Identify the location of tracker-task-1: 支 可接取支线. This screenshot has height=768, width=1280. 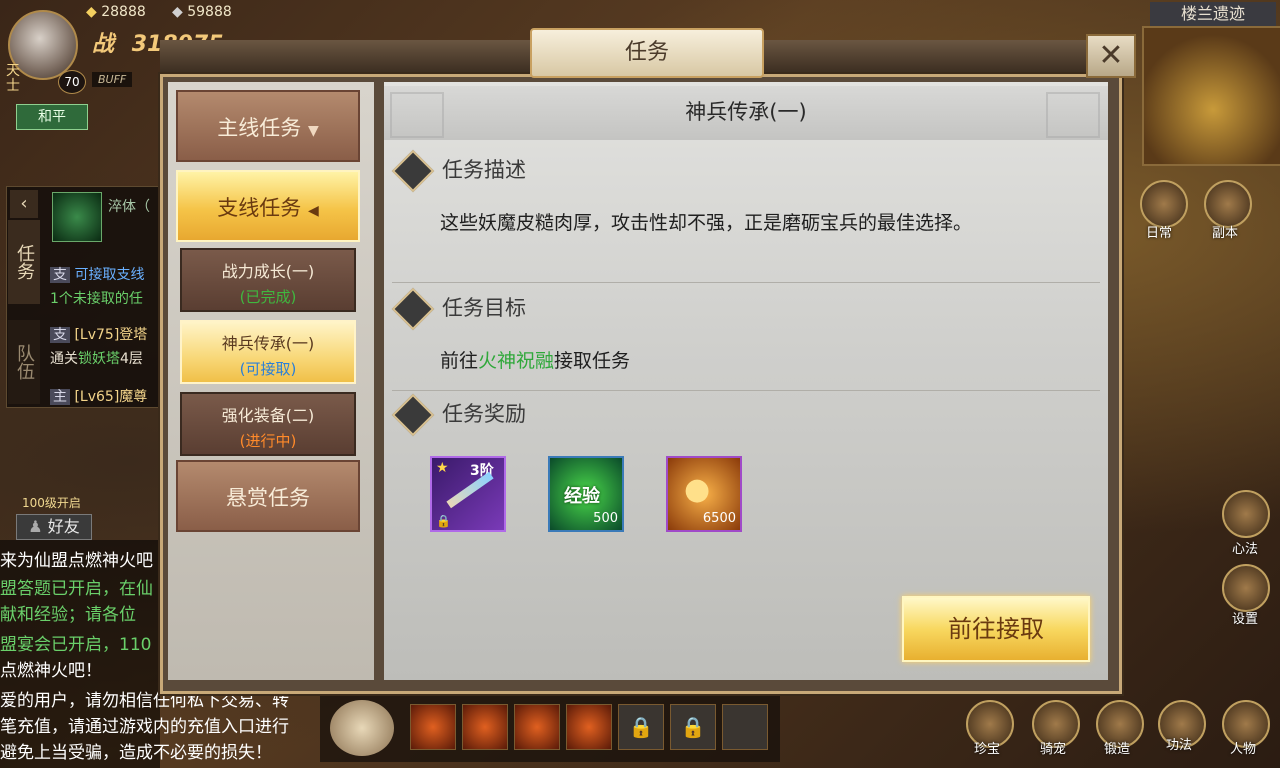
(97, 274).